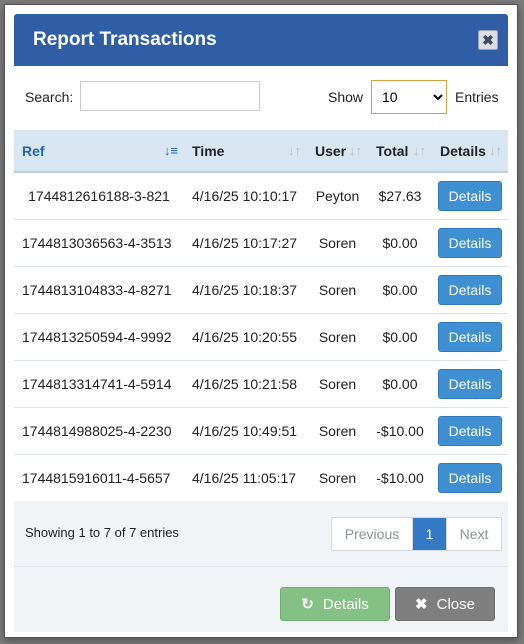  I want to click on time-cell: 4/16/25 10:20:55, so click(245, 336).